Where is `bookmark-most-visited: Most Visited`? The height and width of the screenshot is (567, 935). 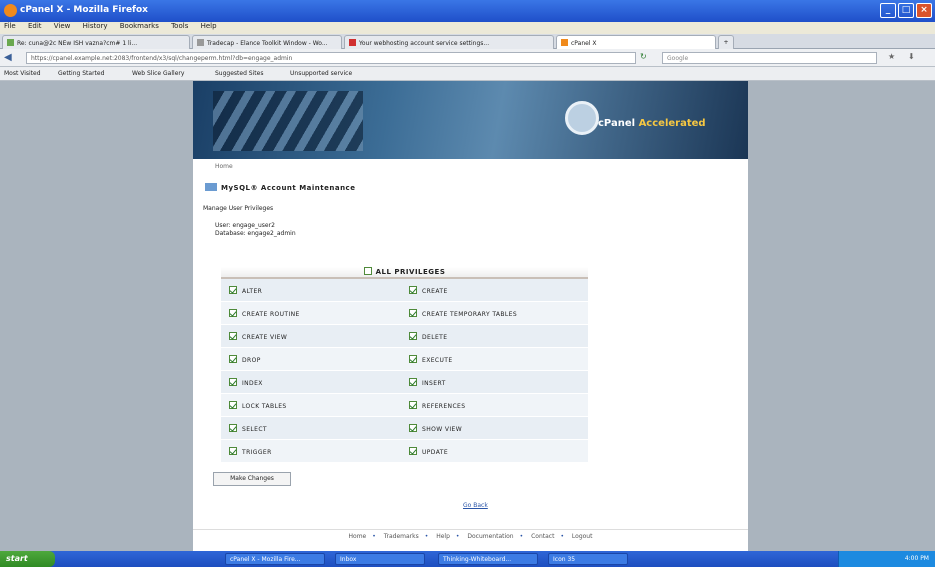
bookmark-most-visited: Most Visited is located at coordinates (22, 73).